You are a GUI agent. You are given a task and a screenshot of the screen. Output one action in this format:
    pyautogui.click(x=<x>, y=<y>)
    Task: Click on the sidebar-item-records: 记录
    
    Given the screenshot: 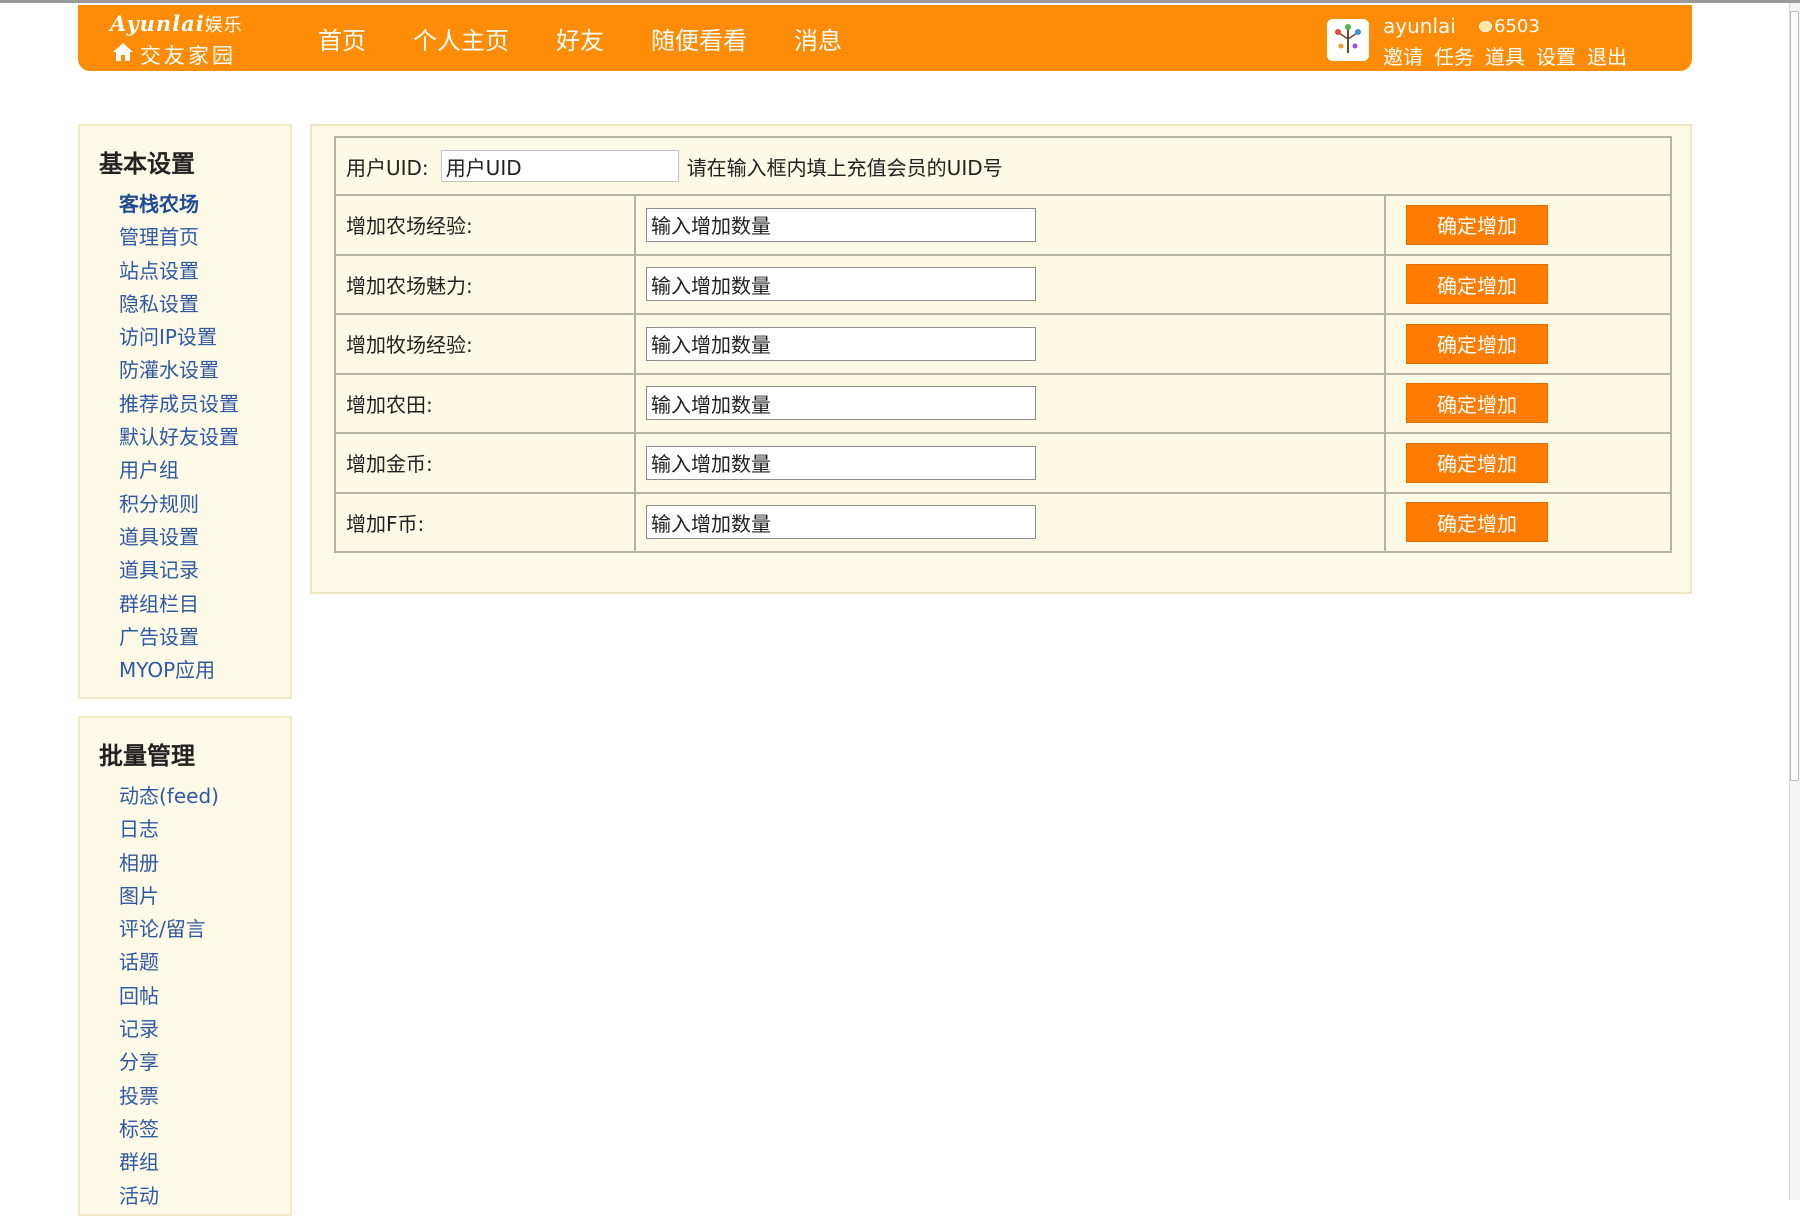 What is the action you would take?
    pyautogui.click(x=169, y=1029)
    